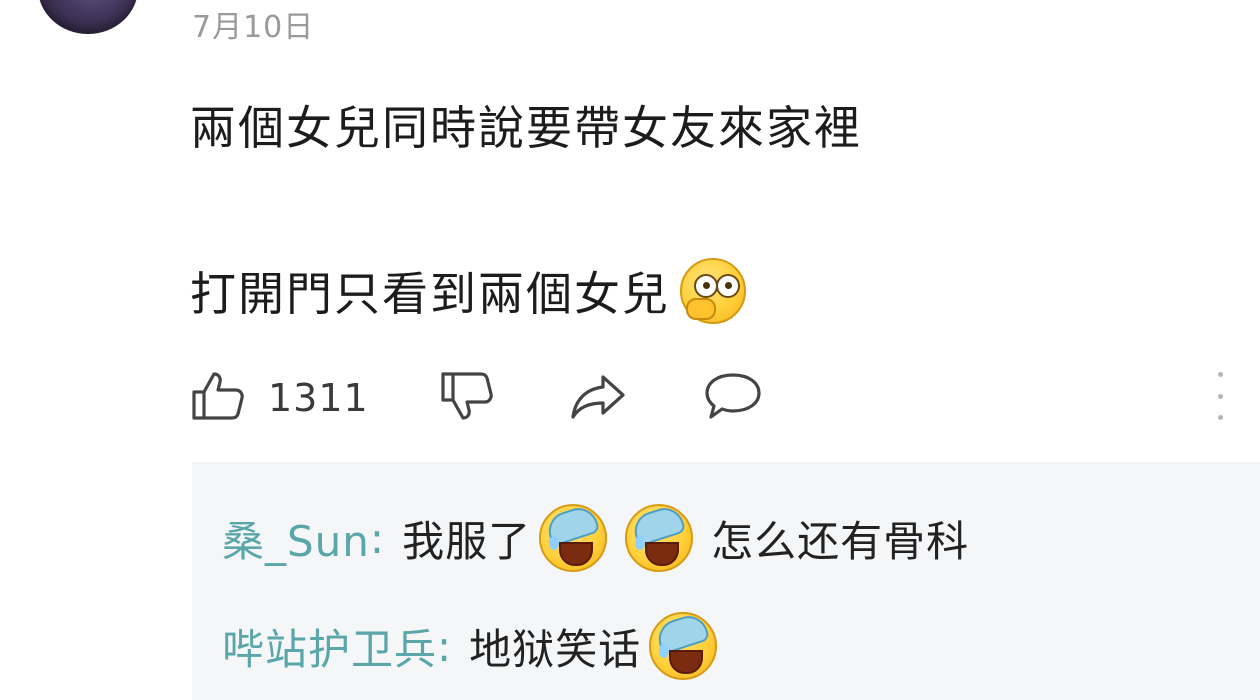 The height and width of the screenshot is (700, 1260). Describe the element at coordinates (430, 294) in the screenshot. I see `comment-text: 打開門只看到兩個女兒` at that location.